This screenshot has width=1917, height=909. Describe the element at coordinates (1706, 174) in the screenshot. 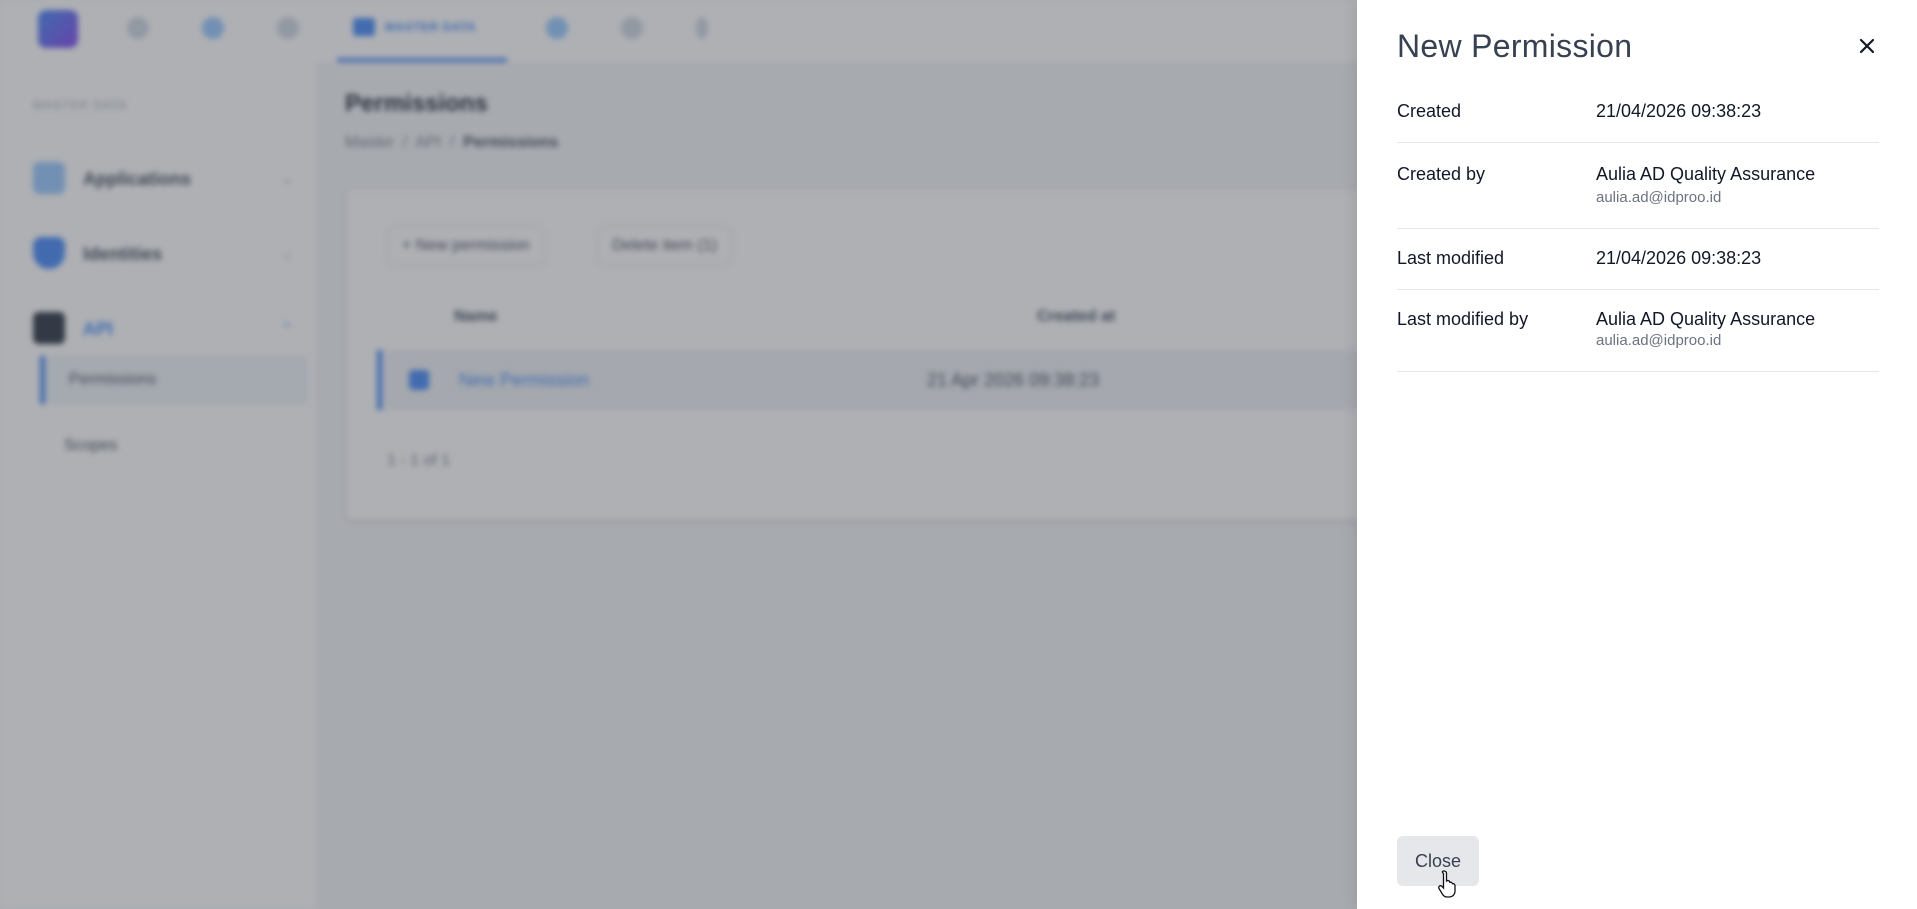

I see `created-by-value: Aulia AD Quality Assurance` at that location.